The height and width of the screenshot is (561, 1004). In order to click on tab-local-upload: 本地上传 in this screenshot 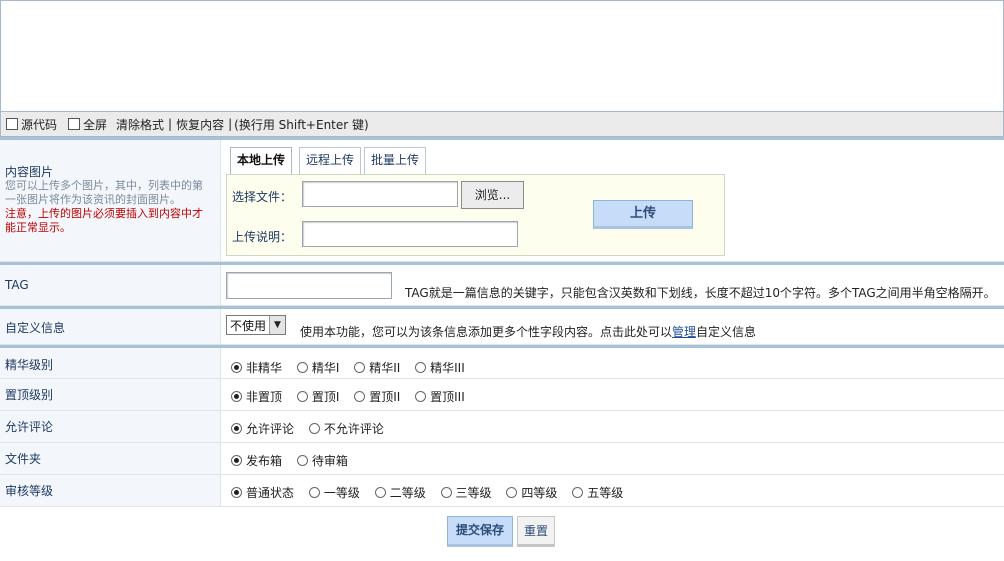, I will do `click(261, 160)`.